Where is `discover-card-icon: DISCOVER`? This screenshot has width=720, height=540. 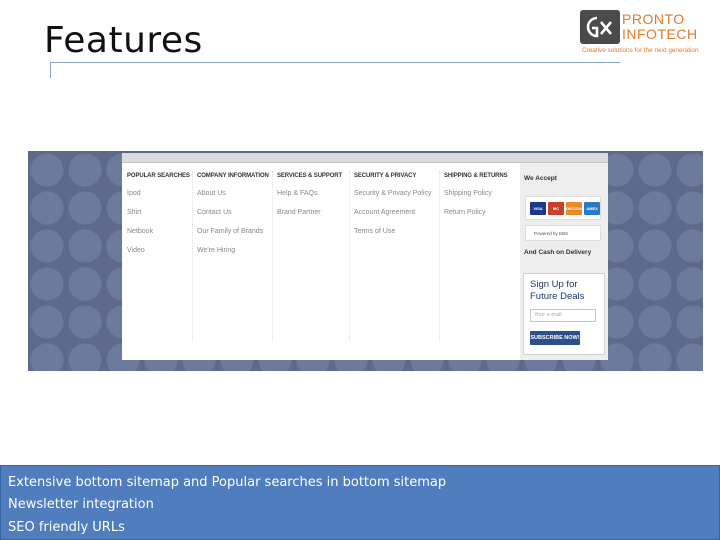
discover-card-icon: DISCOVER is located at coordinates (576, 208).